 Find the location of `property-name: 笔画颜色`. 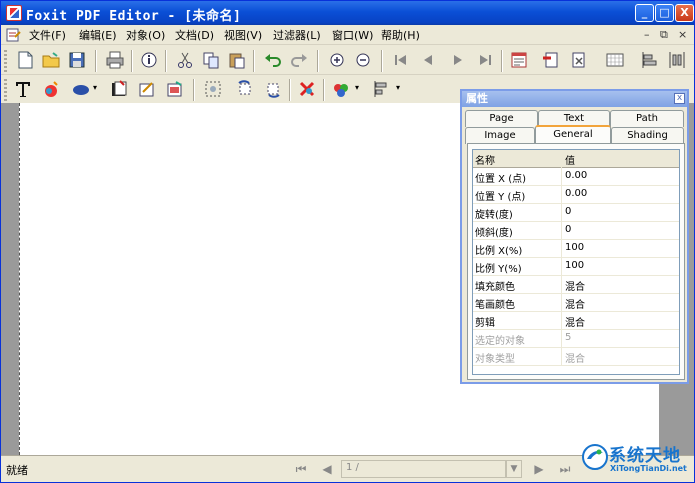

property-name: 笔画颜色 is located at coordinates (495, 305).